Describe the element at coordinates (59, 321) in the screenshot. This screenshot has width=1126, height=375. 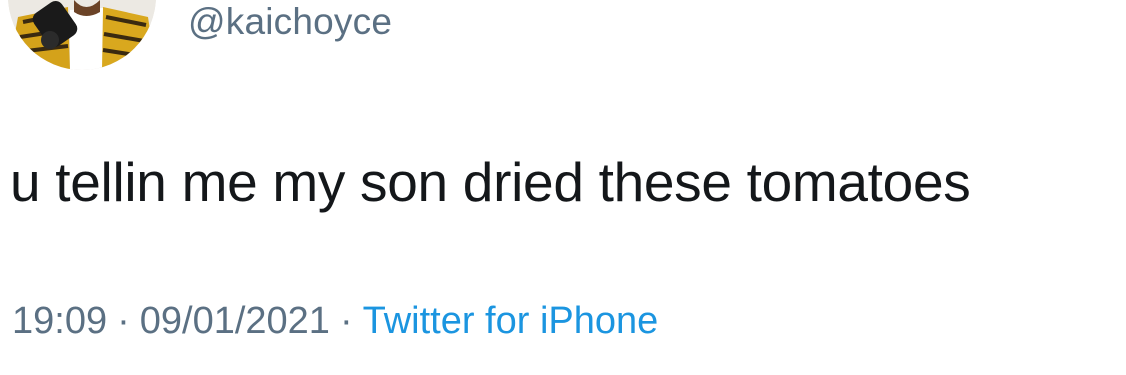
I see `tweet-time: 19:09` at that location.